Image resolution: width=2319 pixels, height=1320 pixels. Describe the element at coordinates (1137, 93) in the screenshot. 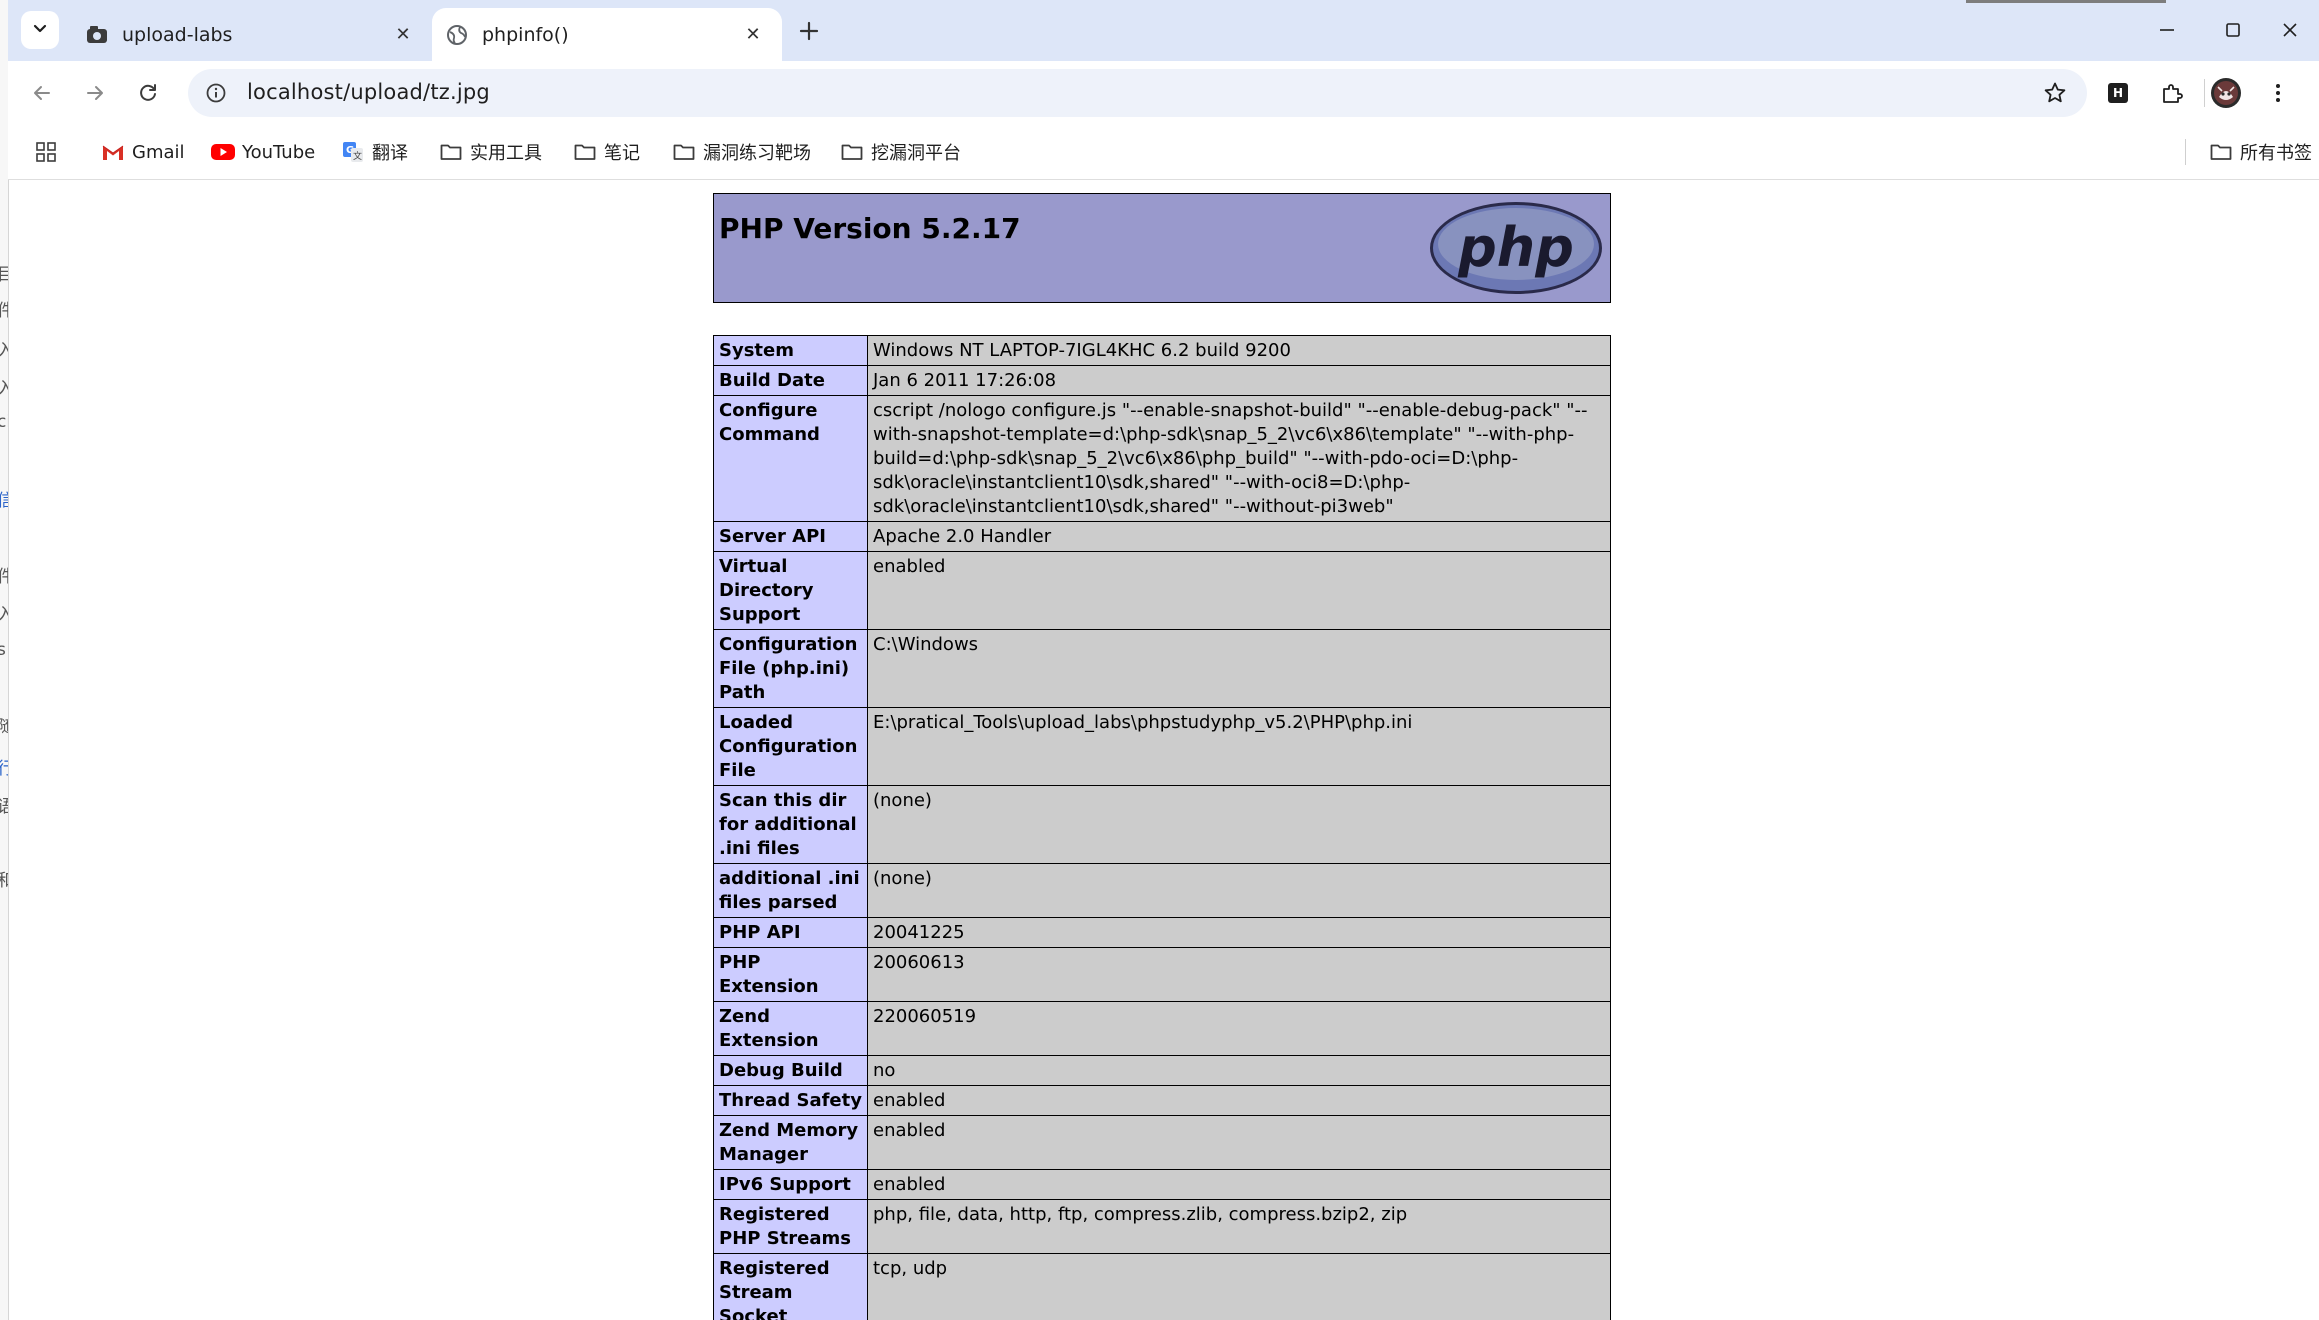

I see `address-bar: localhost/upload/tz.jpg` at that location.